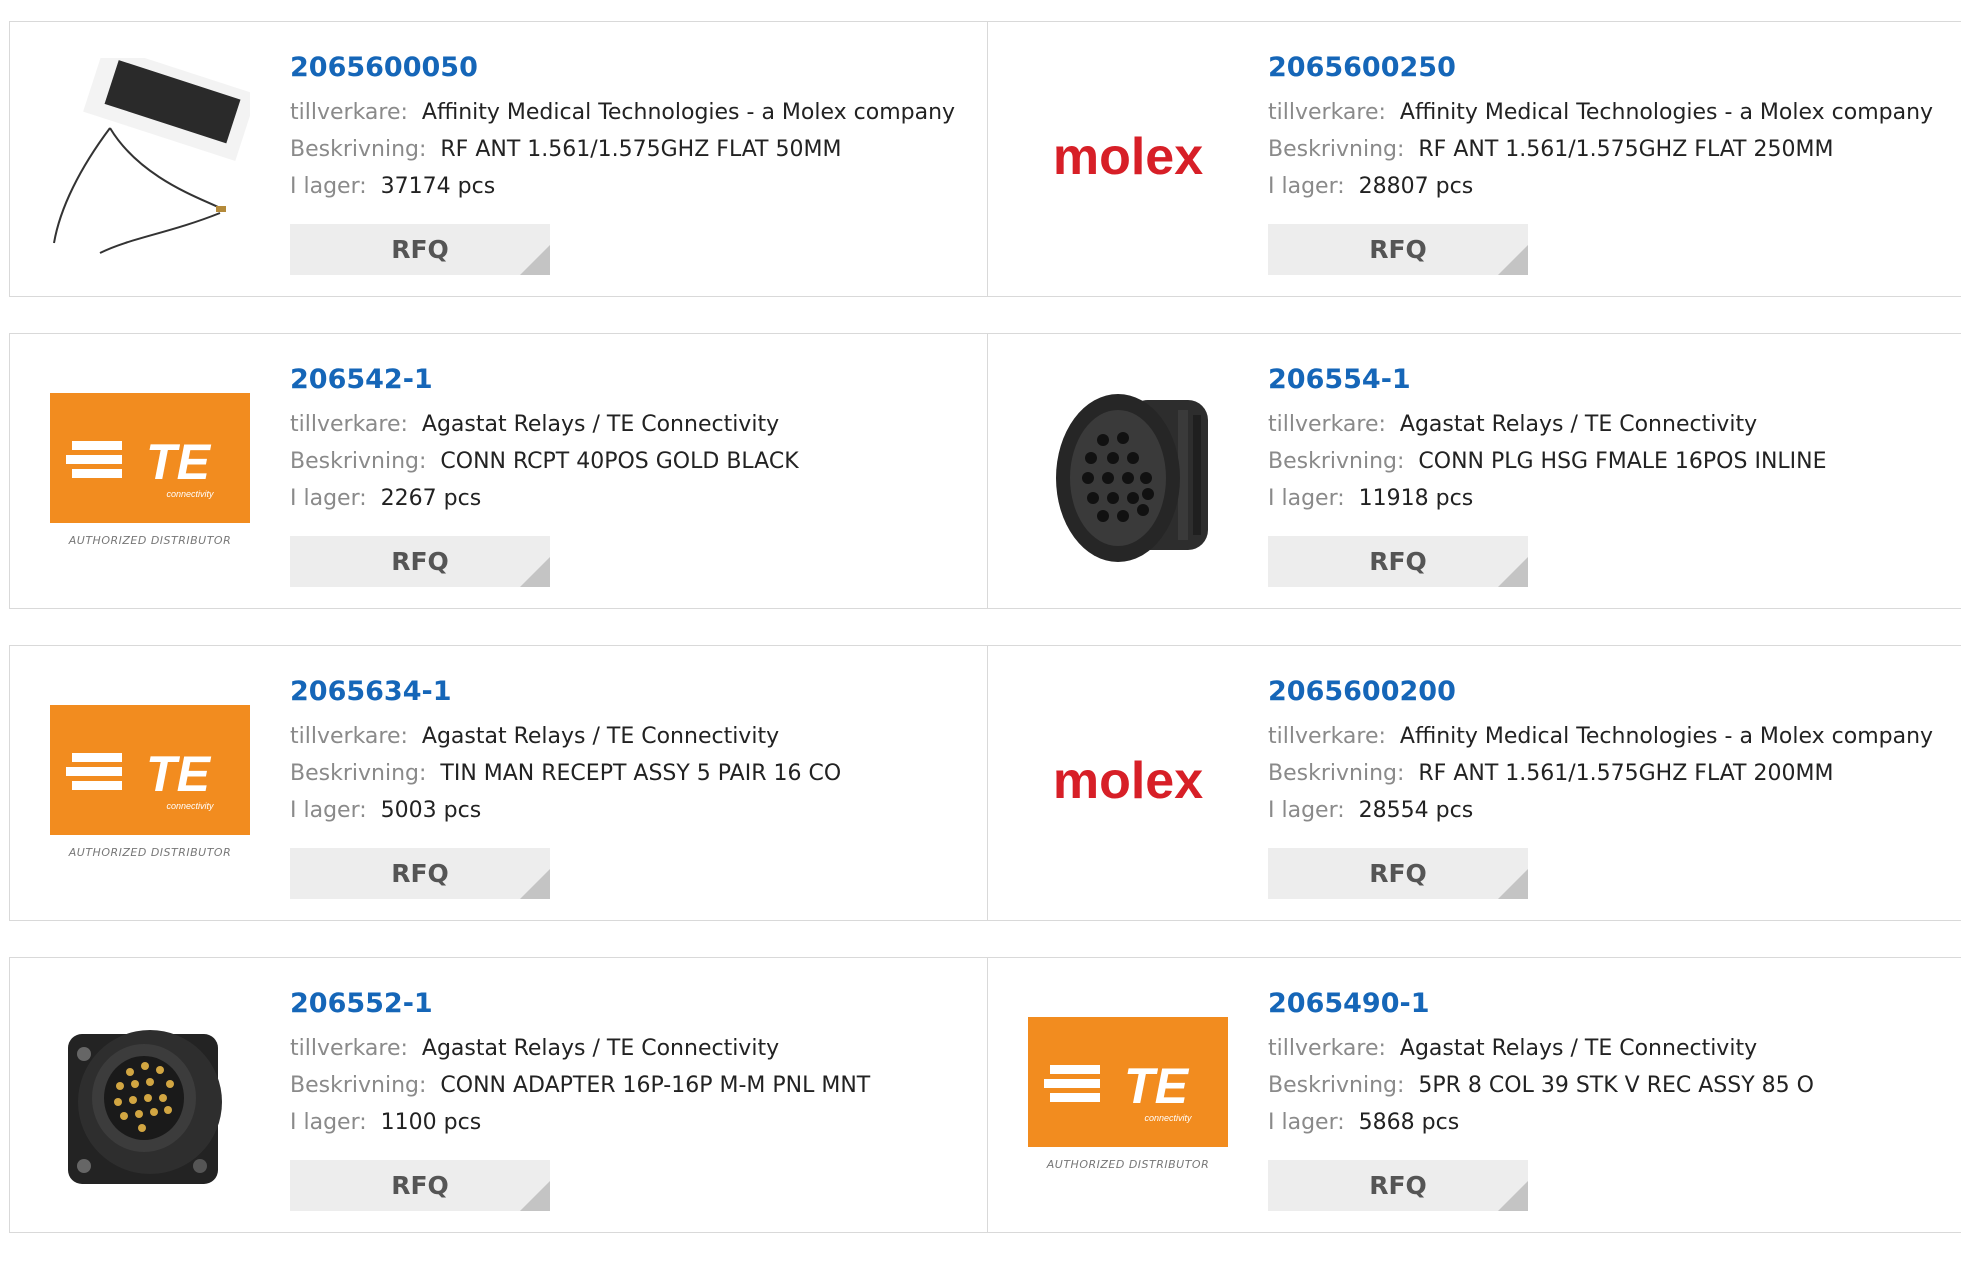 The width and height of the screenshot is (1961, 1269). I want to click on stock-line: I lager: 5868 pcs, so click(1610, 1122).